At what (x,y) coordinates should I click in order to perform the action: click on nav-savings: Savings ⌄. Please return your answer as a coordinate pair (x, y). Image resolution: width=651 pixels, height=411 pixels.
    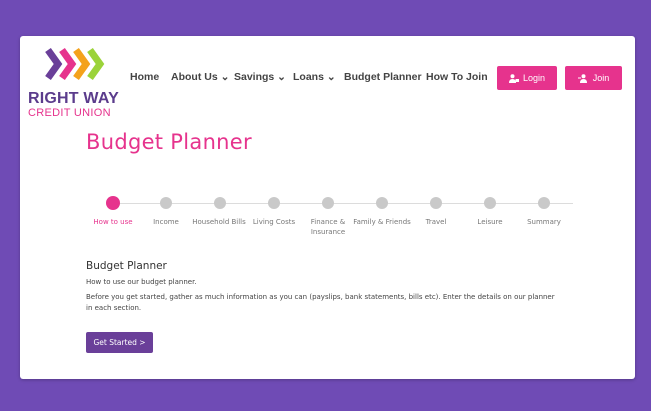
    Looking at the image, I should click on (260, 77).